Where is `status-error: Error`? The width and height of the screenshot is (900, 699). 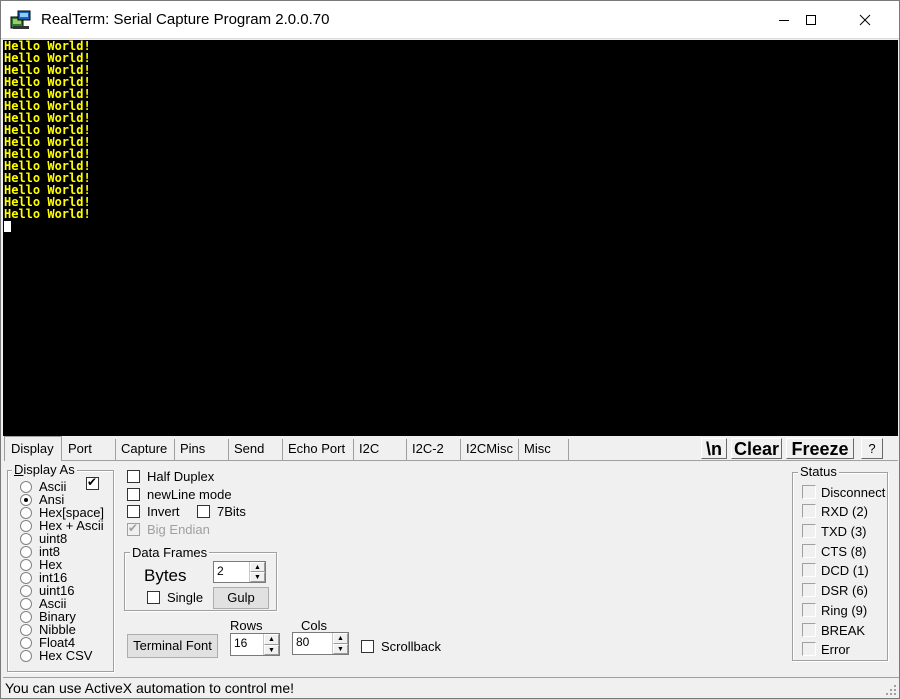
status-error: Error is located at coordinates (826, 649).